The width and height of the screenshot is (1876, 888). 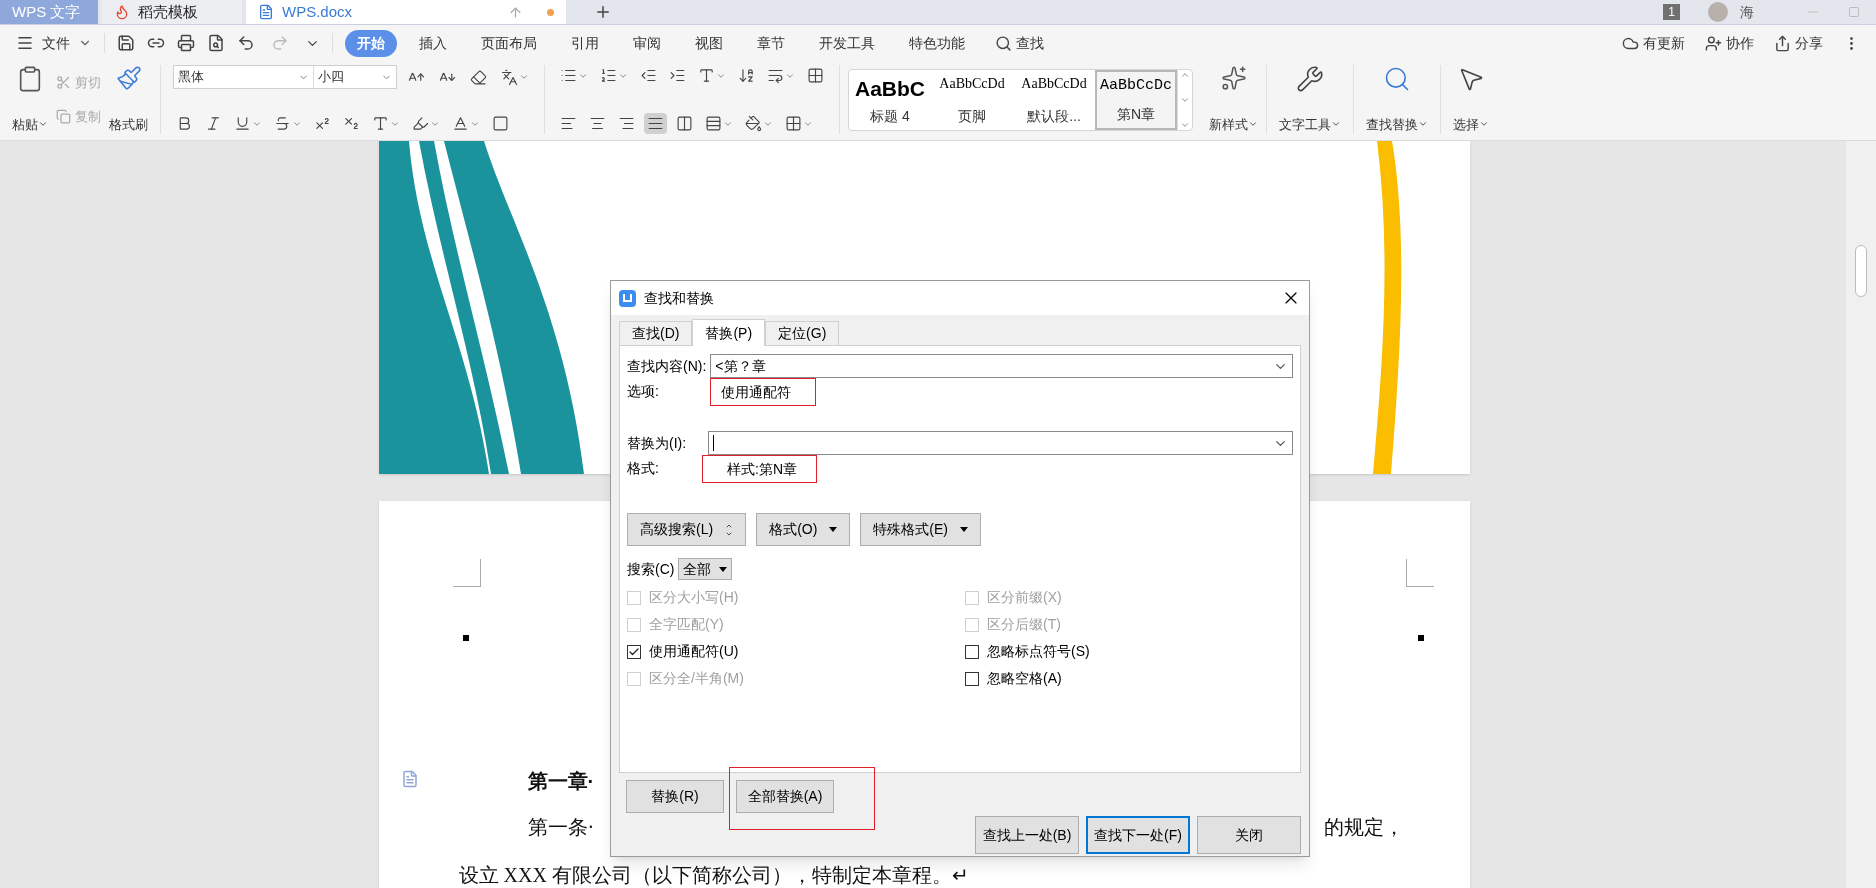 I want to click on clear-format-icon-glyph-icon, so click(x=478, y=77).